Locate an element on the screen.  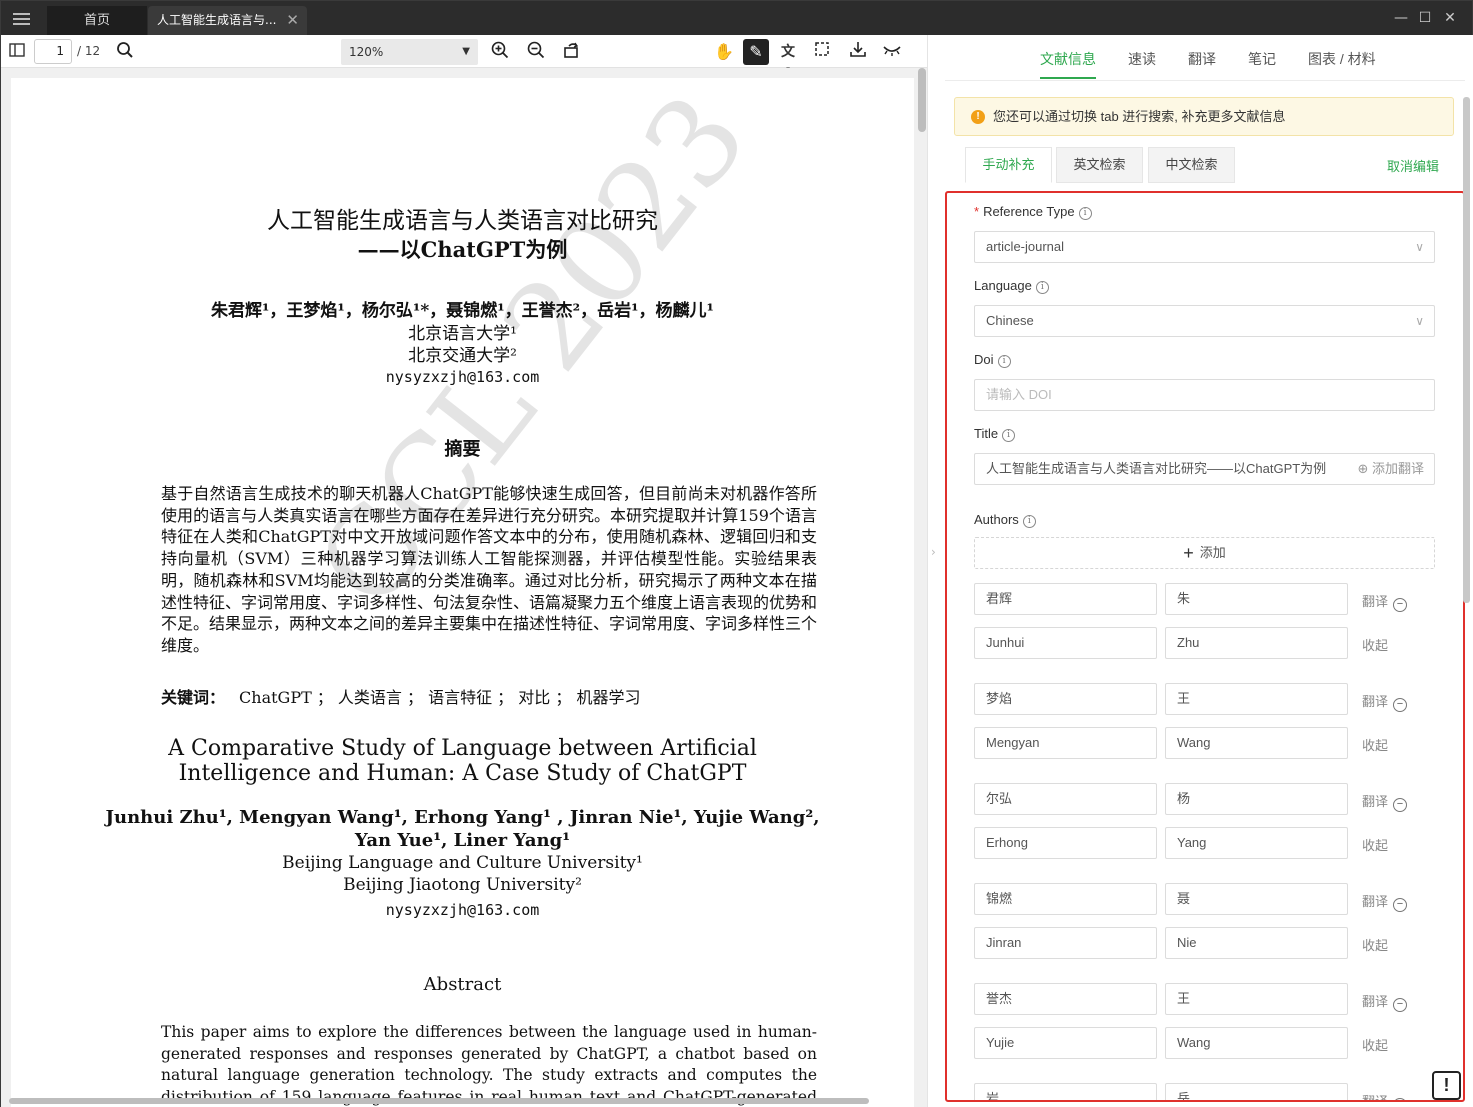
feedback-icon: ! is located at coordinates (1446, 1085).